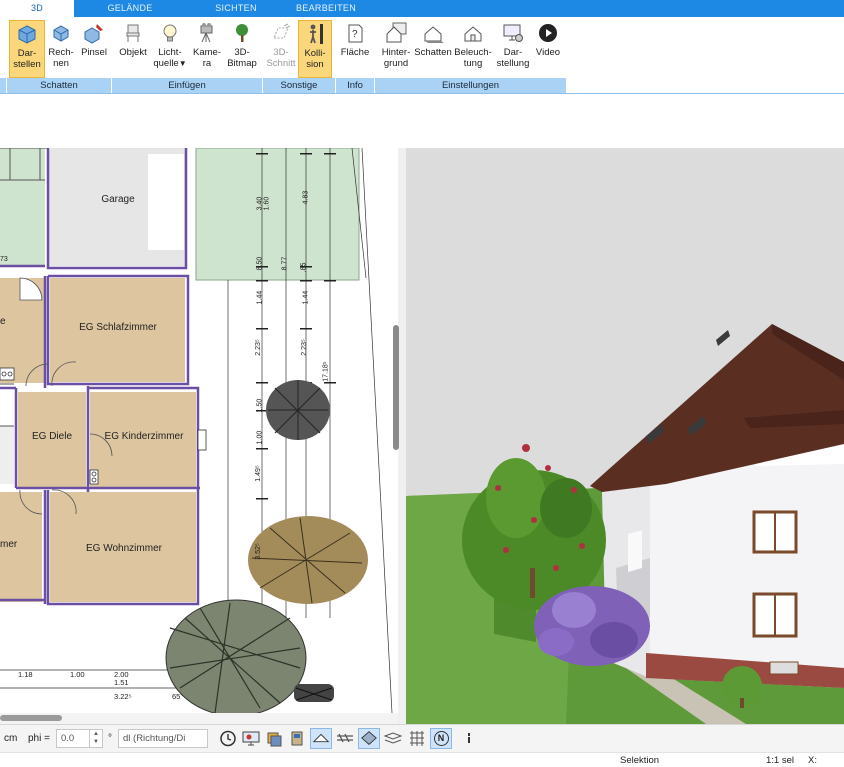 The height and width of the screenshot is (767, 844). I want to click on plane-stack-icon, so click(393, 738).